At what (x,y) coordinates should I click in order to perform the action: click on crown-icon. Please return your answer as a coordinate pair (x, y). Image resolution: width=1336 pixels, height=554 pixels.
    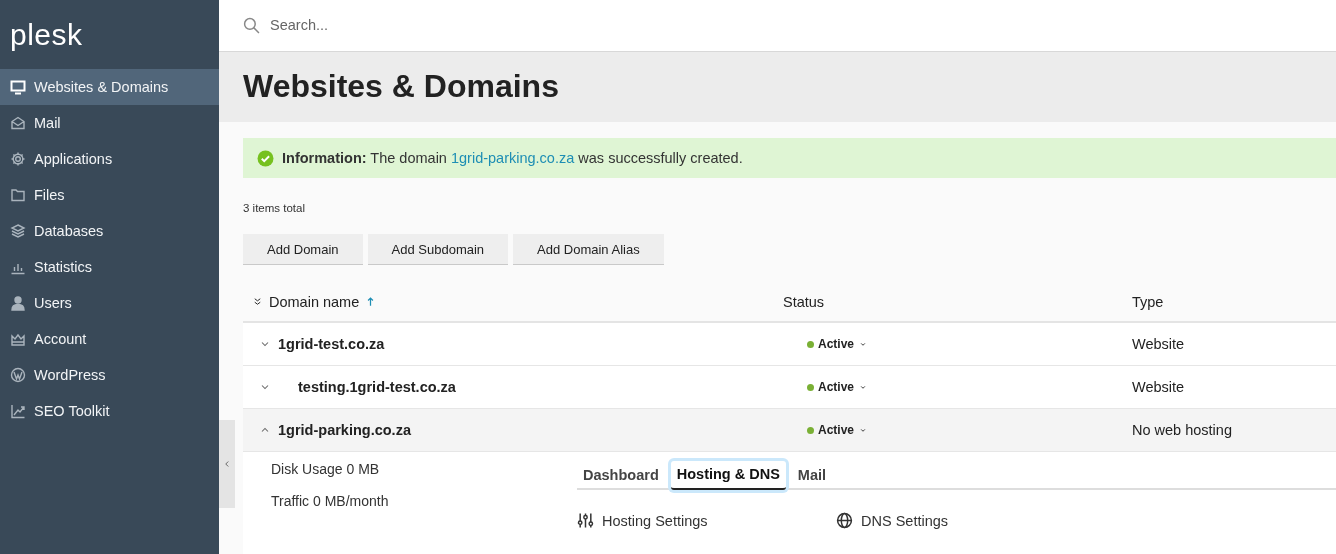
    Looking at the image, I should click on (18, 339).